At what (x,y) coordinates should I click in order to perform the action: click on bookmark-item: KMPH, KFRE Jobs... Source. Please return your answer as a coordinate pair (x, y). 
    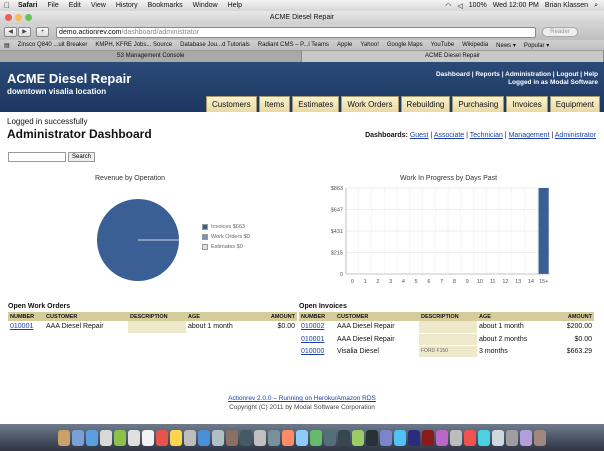
    Looking at the image, I should click on (133, 45).